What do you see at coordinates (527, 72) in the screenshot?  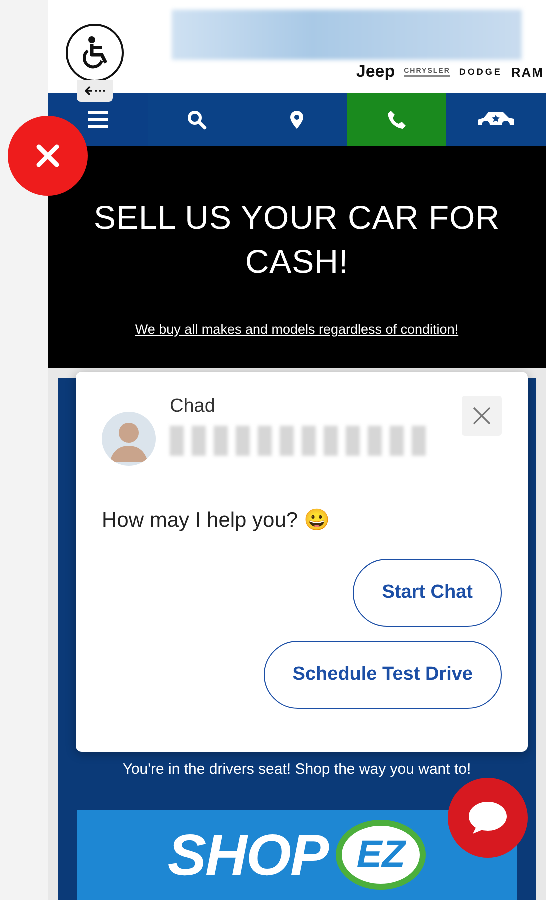 I see `brand-logo: RAM` at bounding box center [527, 72].